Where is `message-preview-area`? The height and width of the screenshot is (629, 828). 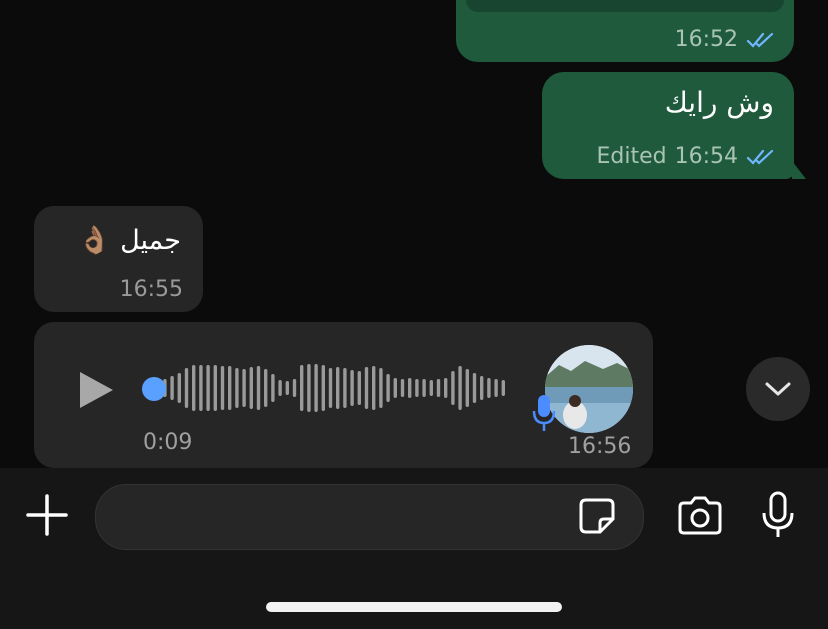
message-preview-area is located at coordinates (625, 6).